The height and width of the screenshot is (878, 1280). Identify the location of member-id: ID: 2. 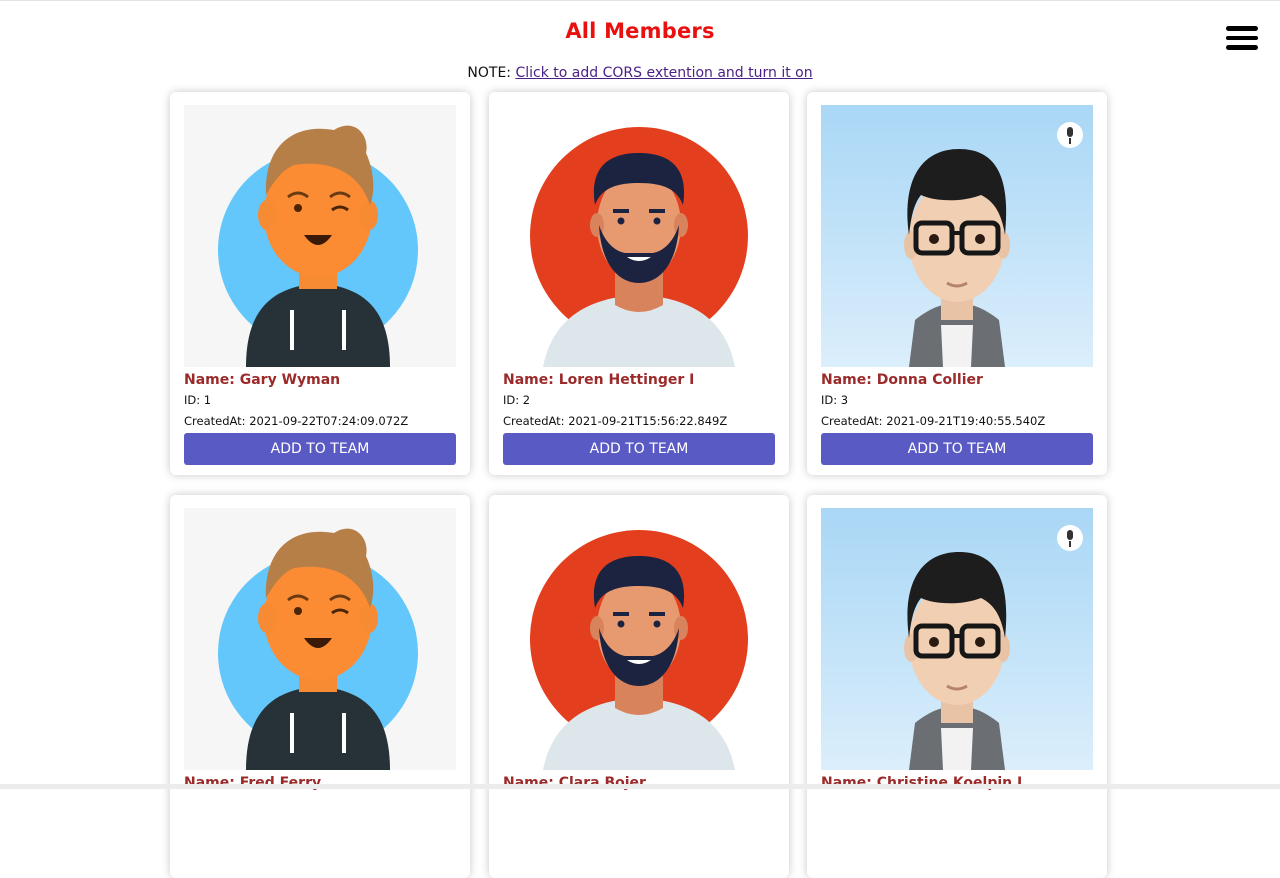
(517, 400).